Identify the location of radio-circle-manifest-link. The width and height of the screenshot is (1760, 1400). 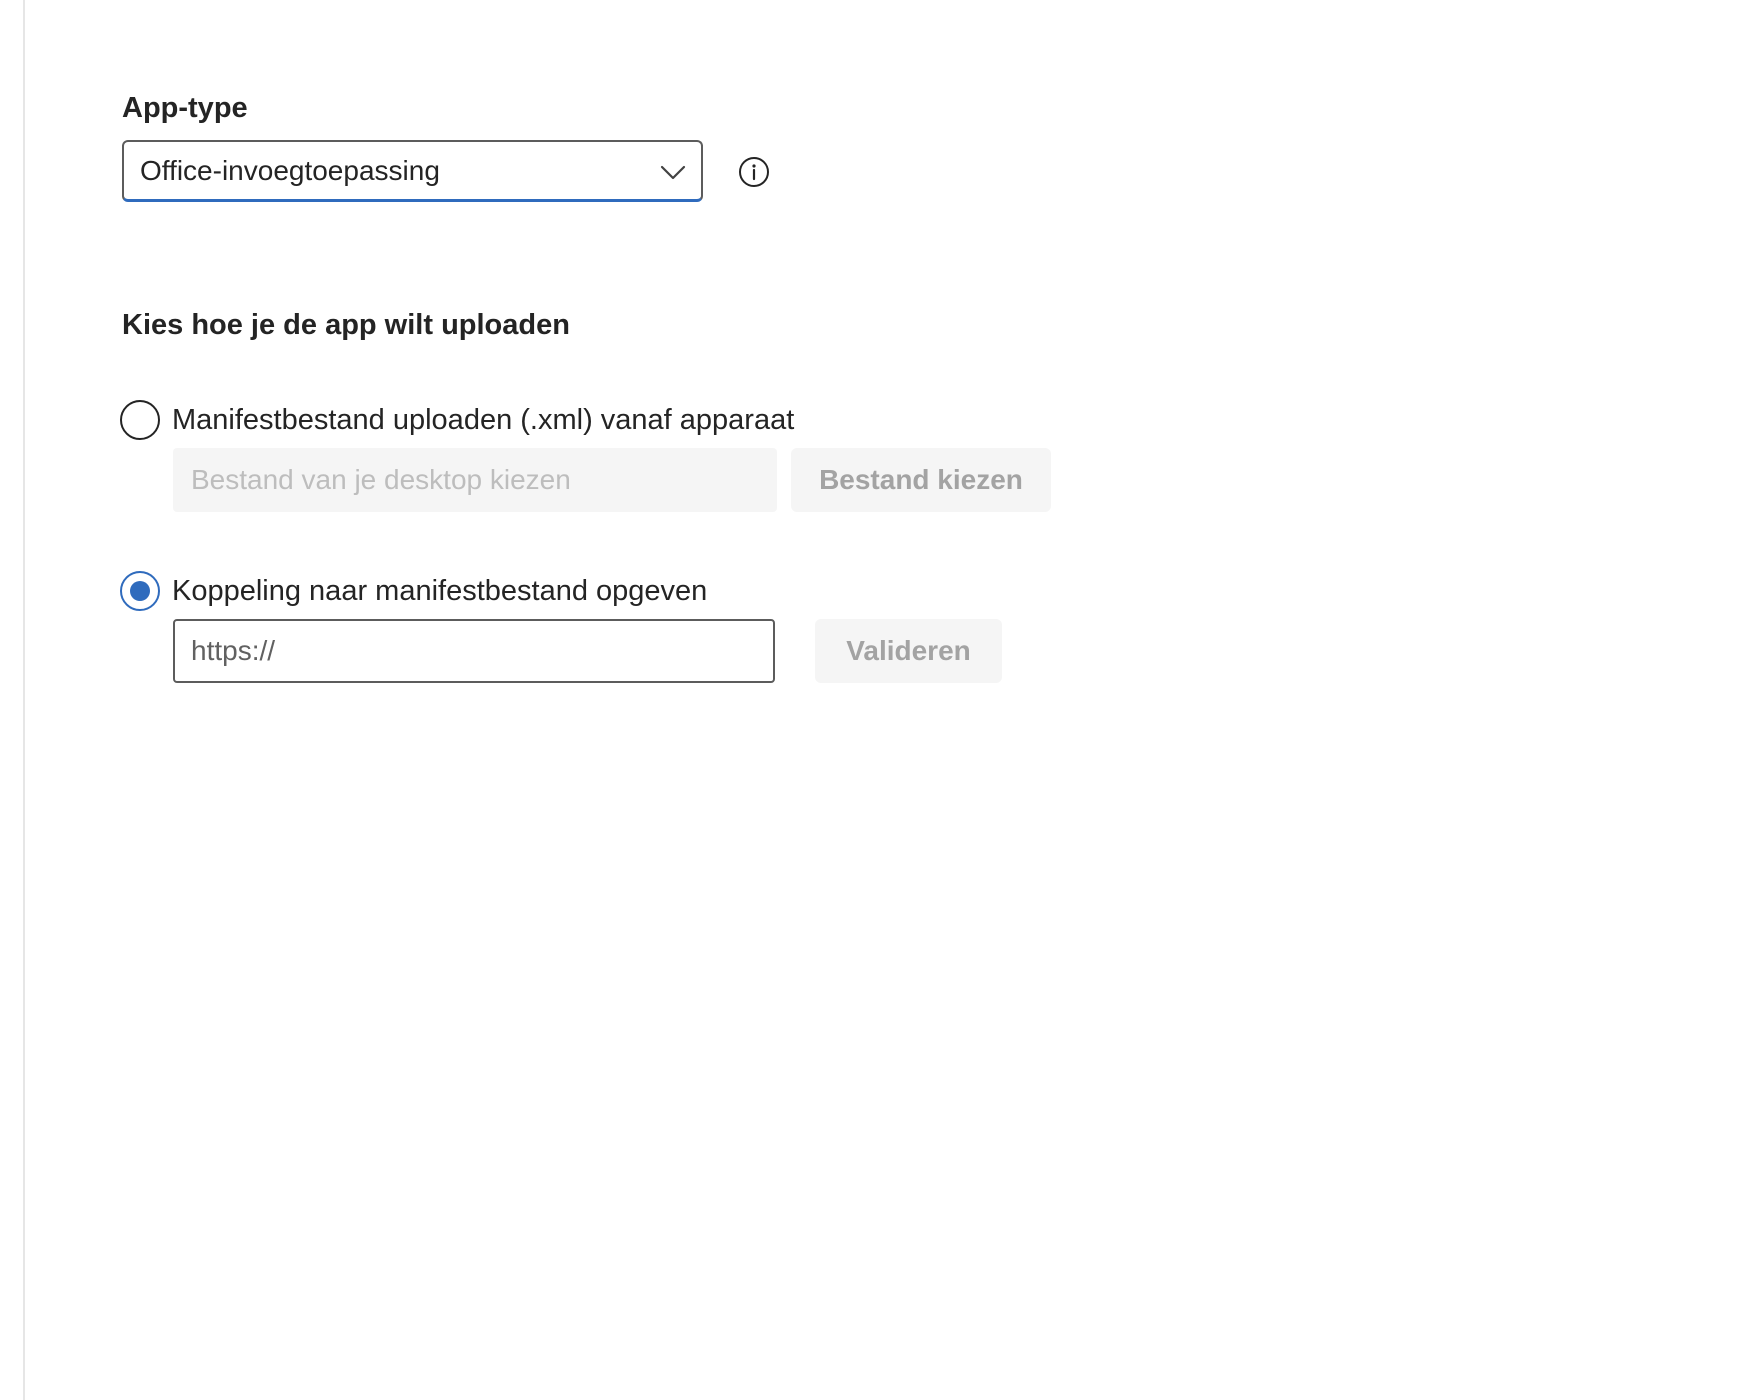
(140, 591).